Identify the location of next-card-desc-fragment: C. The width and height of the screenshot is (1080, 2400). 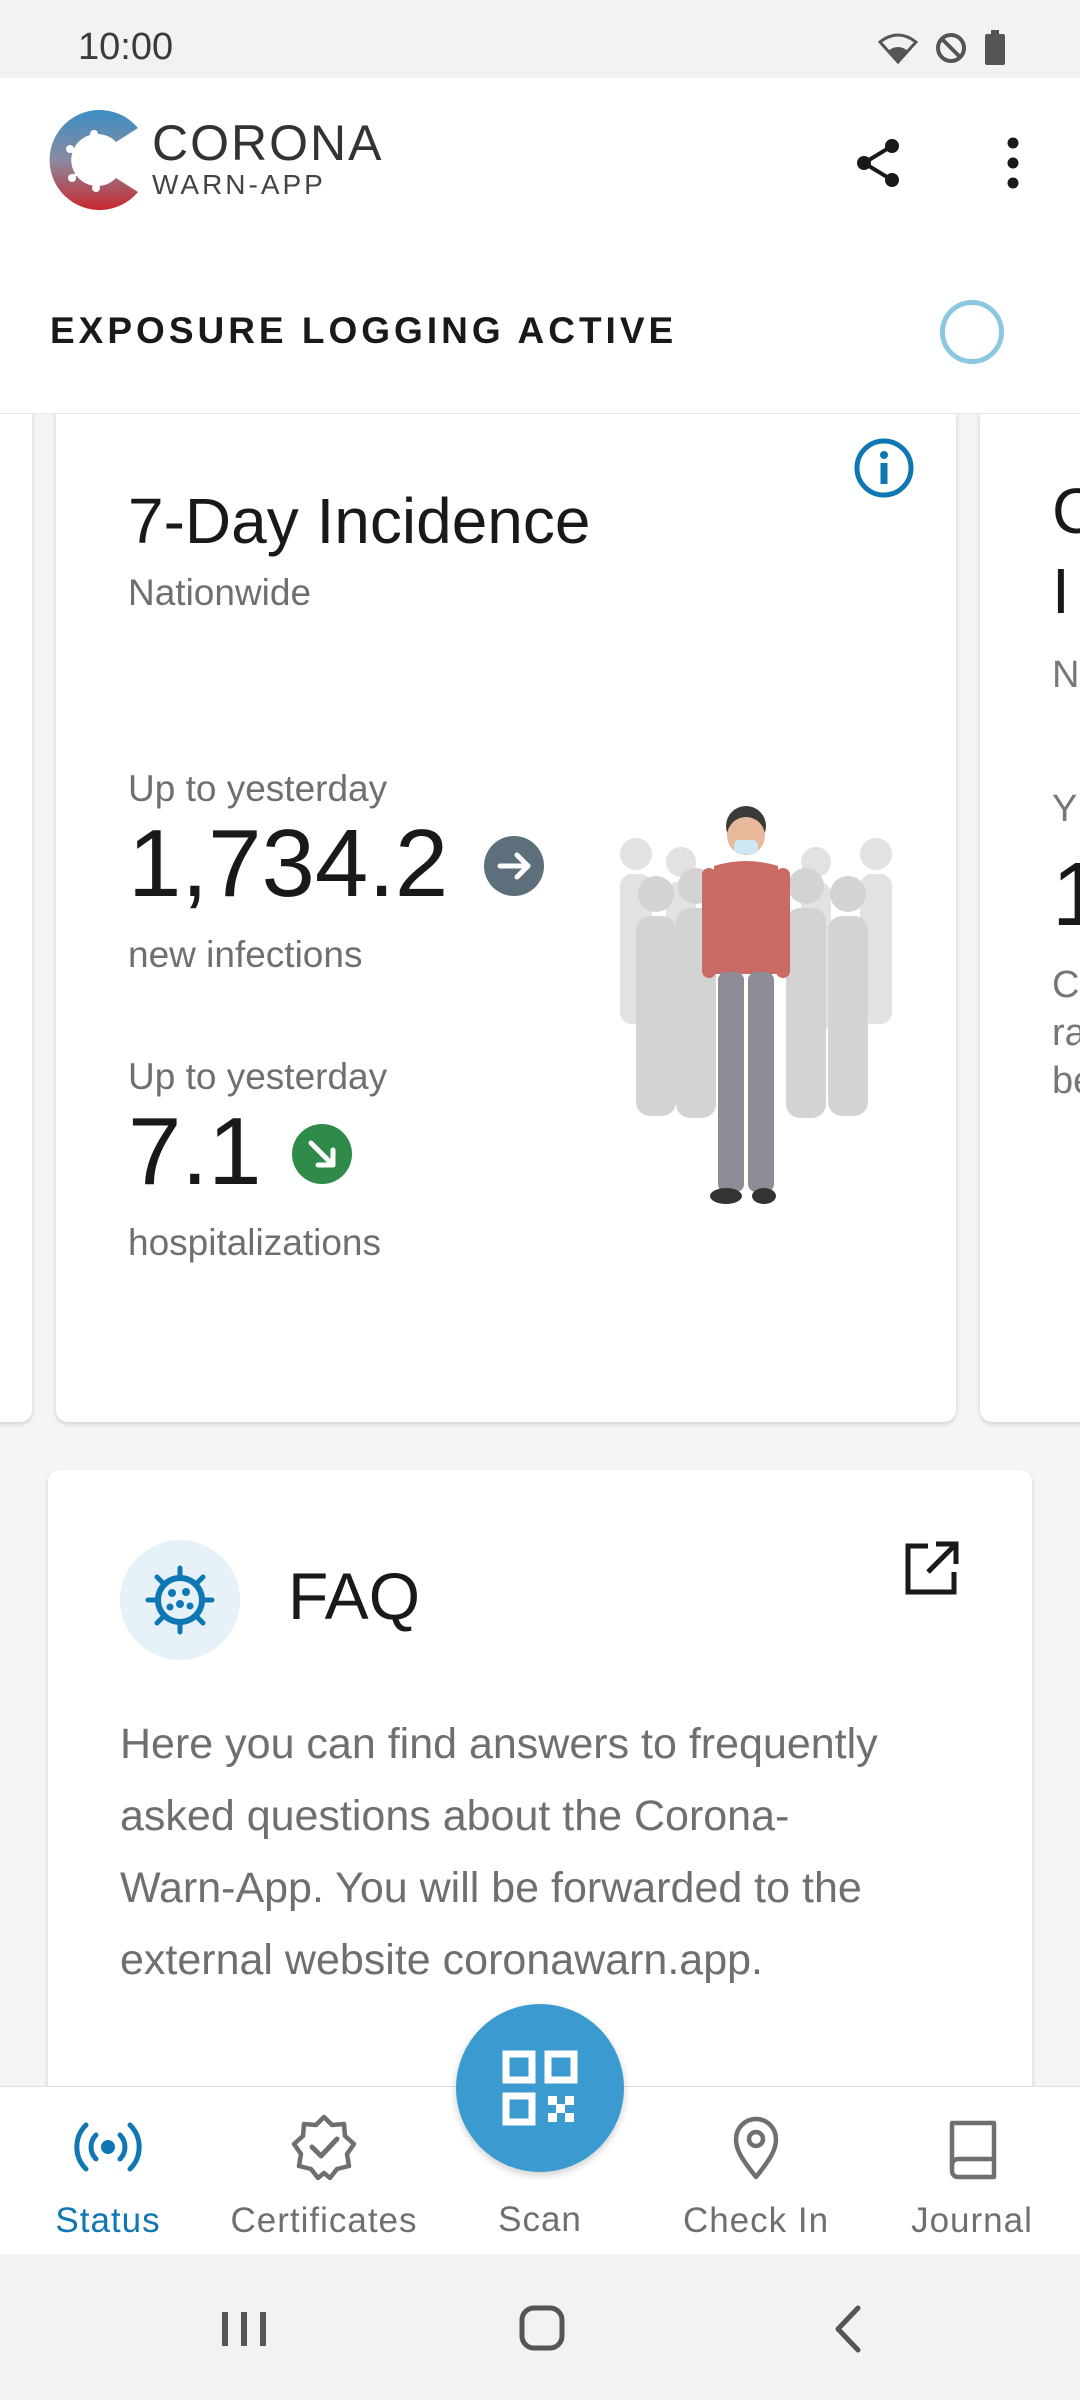
(1066, 985).